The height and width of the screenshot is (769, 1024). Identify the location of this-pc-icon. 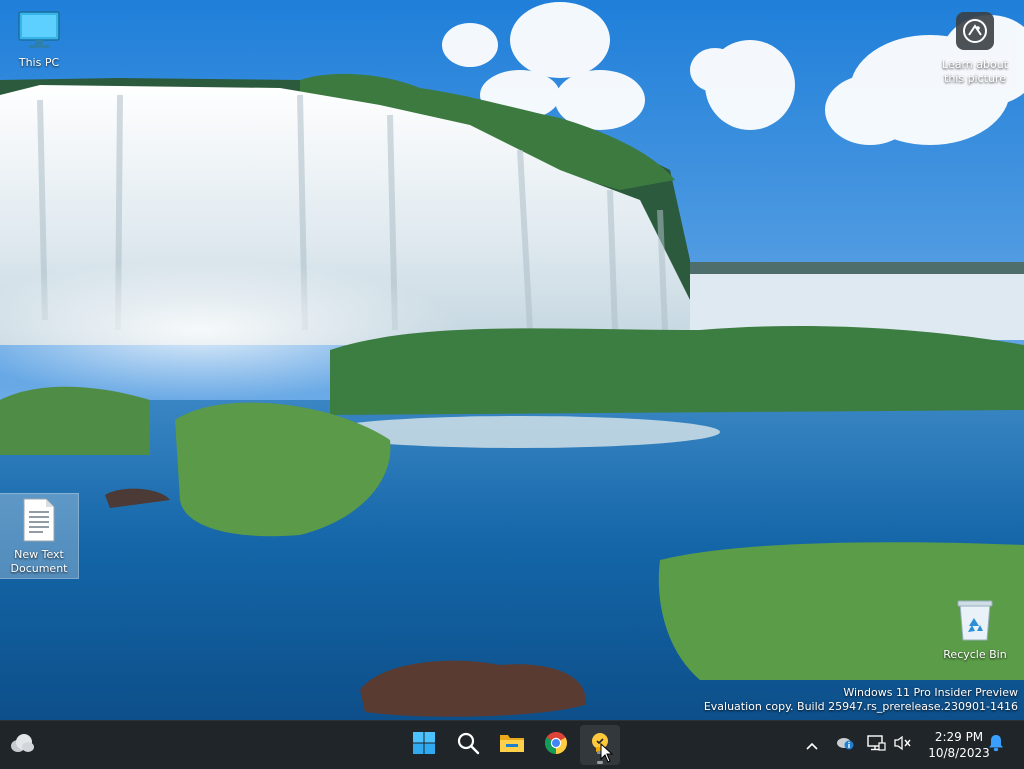
(39, 32).